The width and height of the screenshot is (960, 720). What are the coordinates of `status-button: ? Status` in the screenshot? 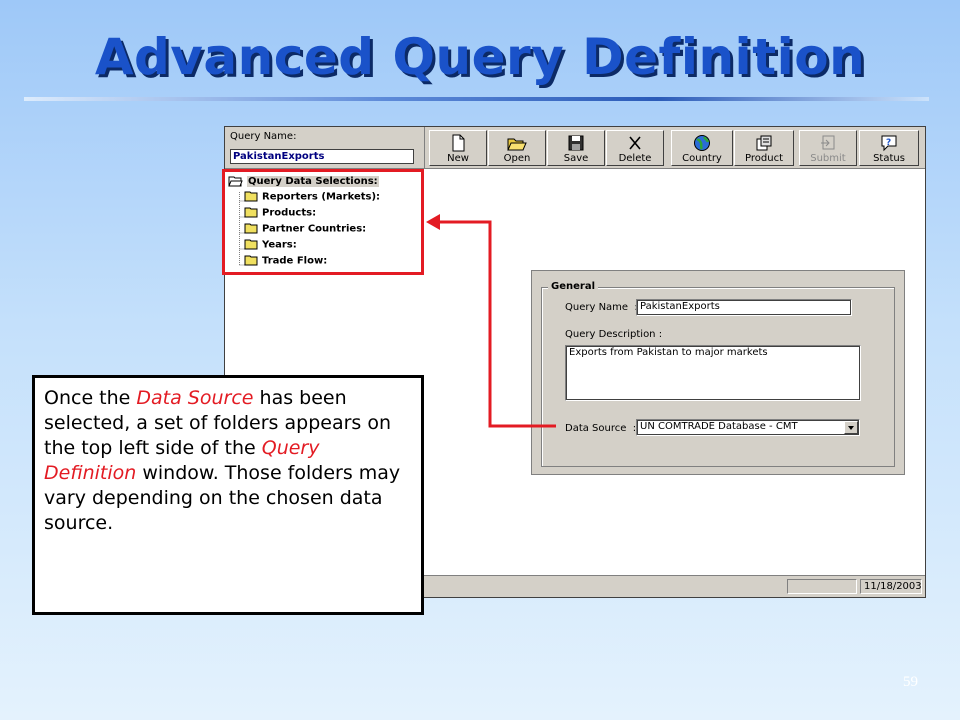 It's located at (889, 148).